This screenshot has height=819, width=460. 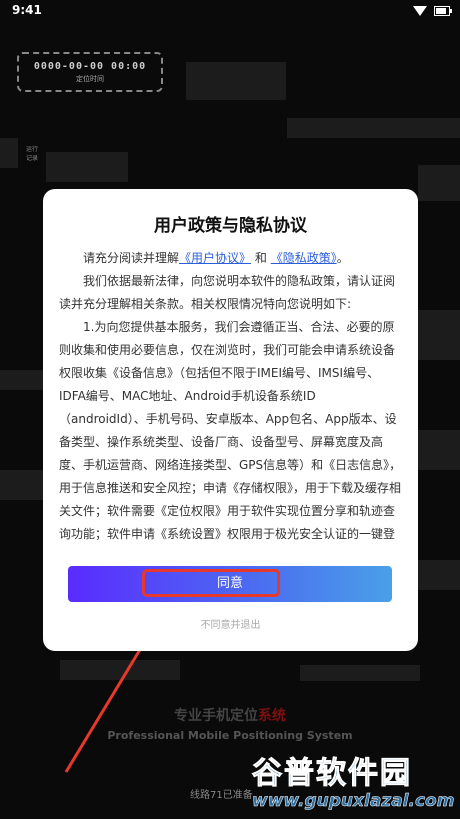 What do you see at coordinates (215, 258) in the screenshot?
I see `user-agreement-link: 《用户协议》` at bounding box center [215, 258].